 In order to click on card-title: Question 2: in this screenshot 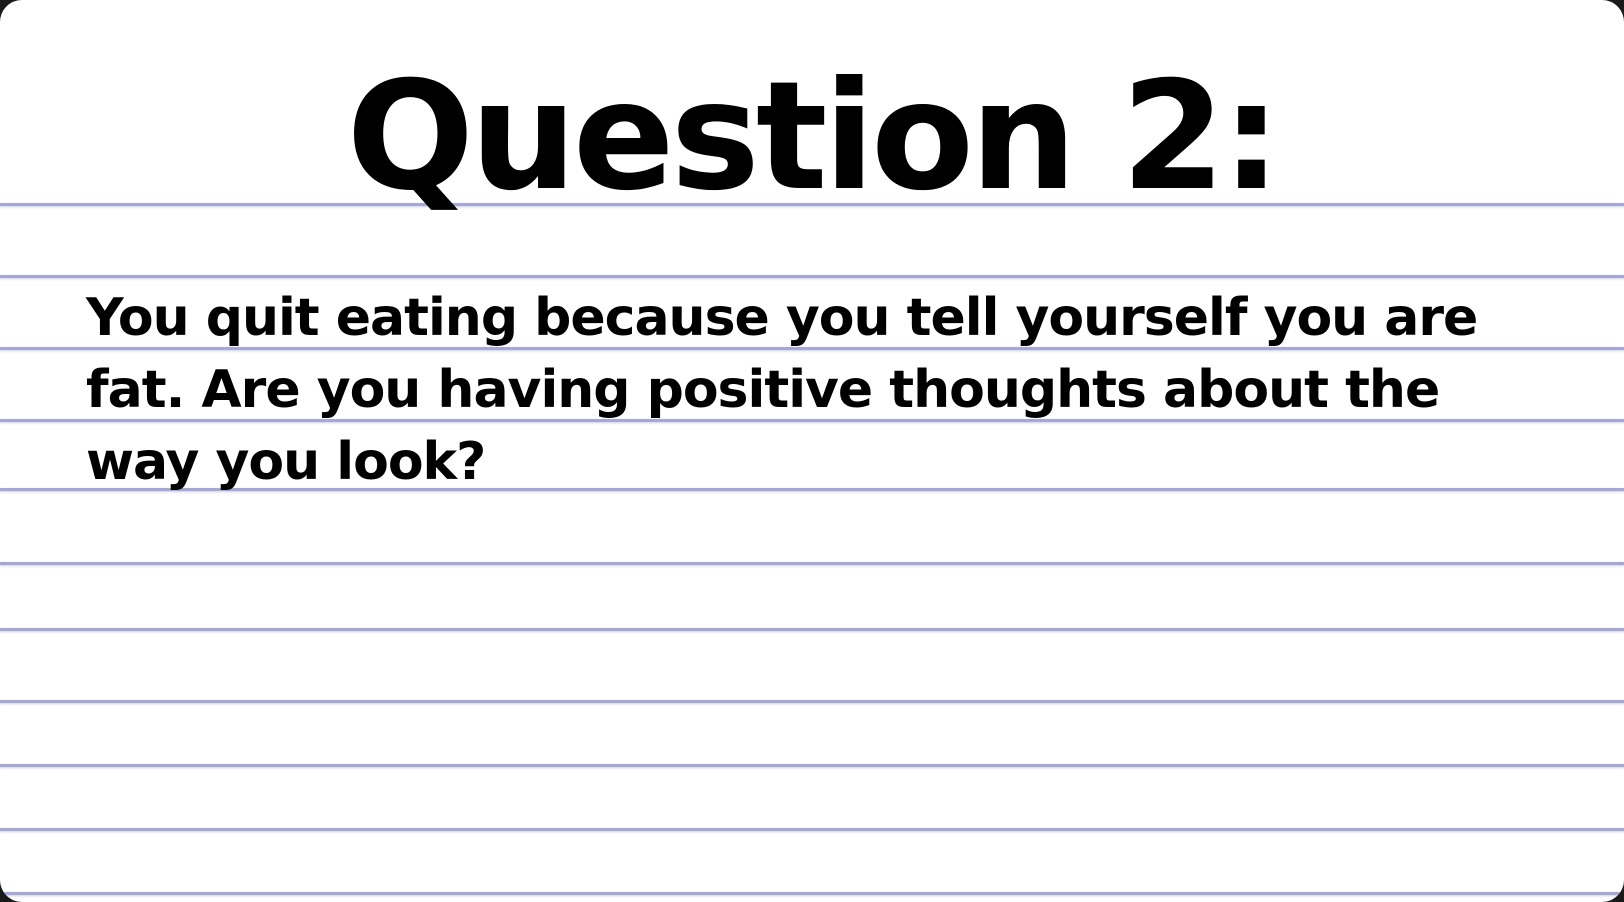, I will do `click(814, 137)`.